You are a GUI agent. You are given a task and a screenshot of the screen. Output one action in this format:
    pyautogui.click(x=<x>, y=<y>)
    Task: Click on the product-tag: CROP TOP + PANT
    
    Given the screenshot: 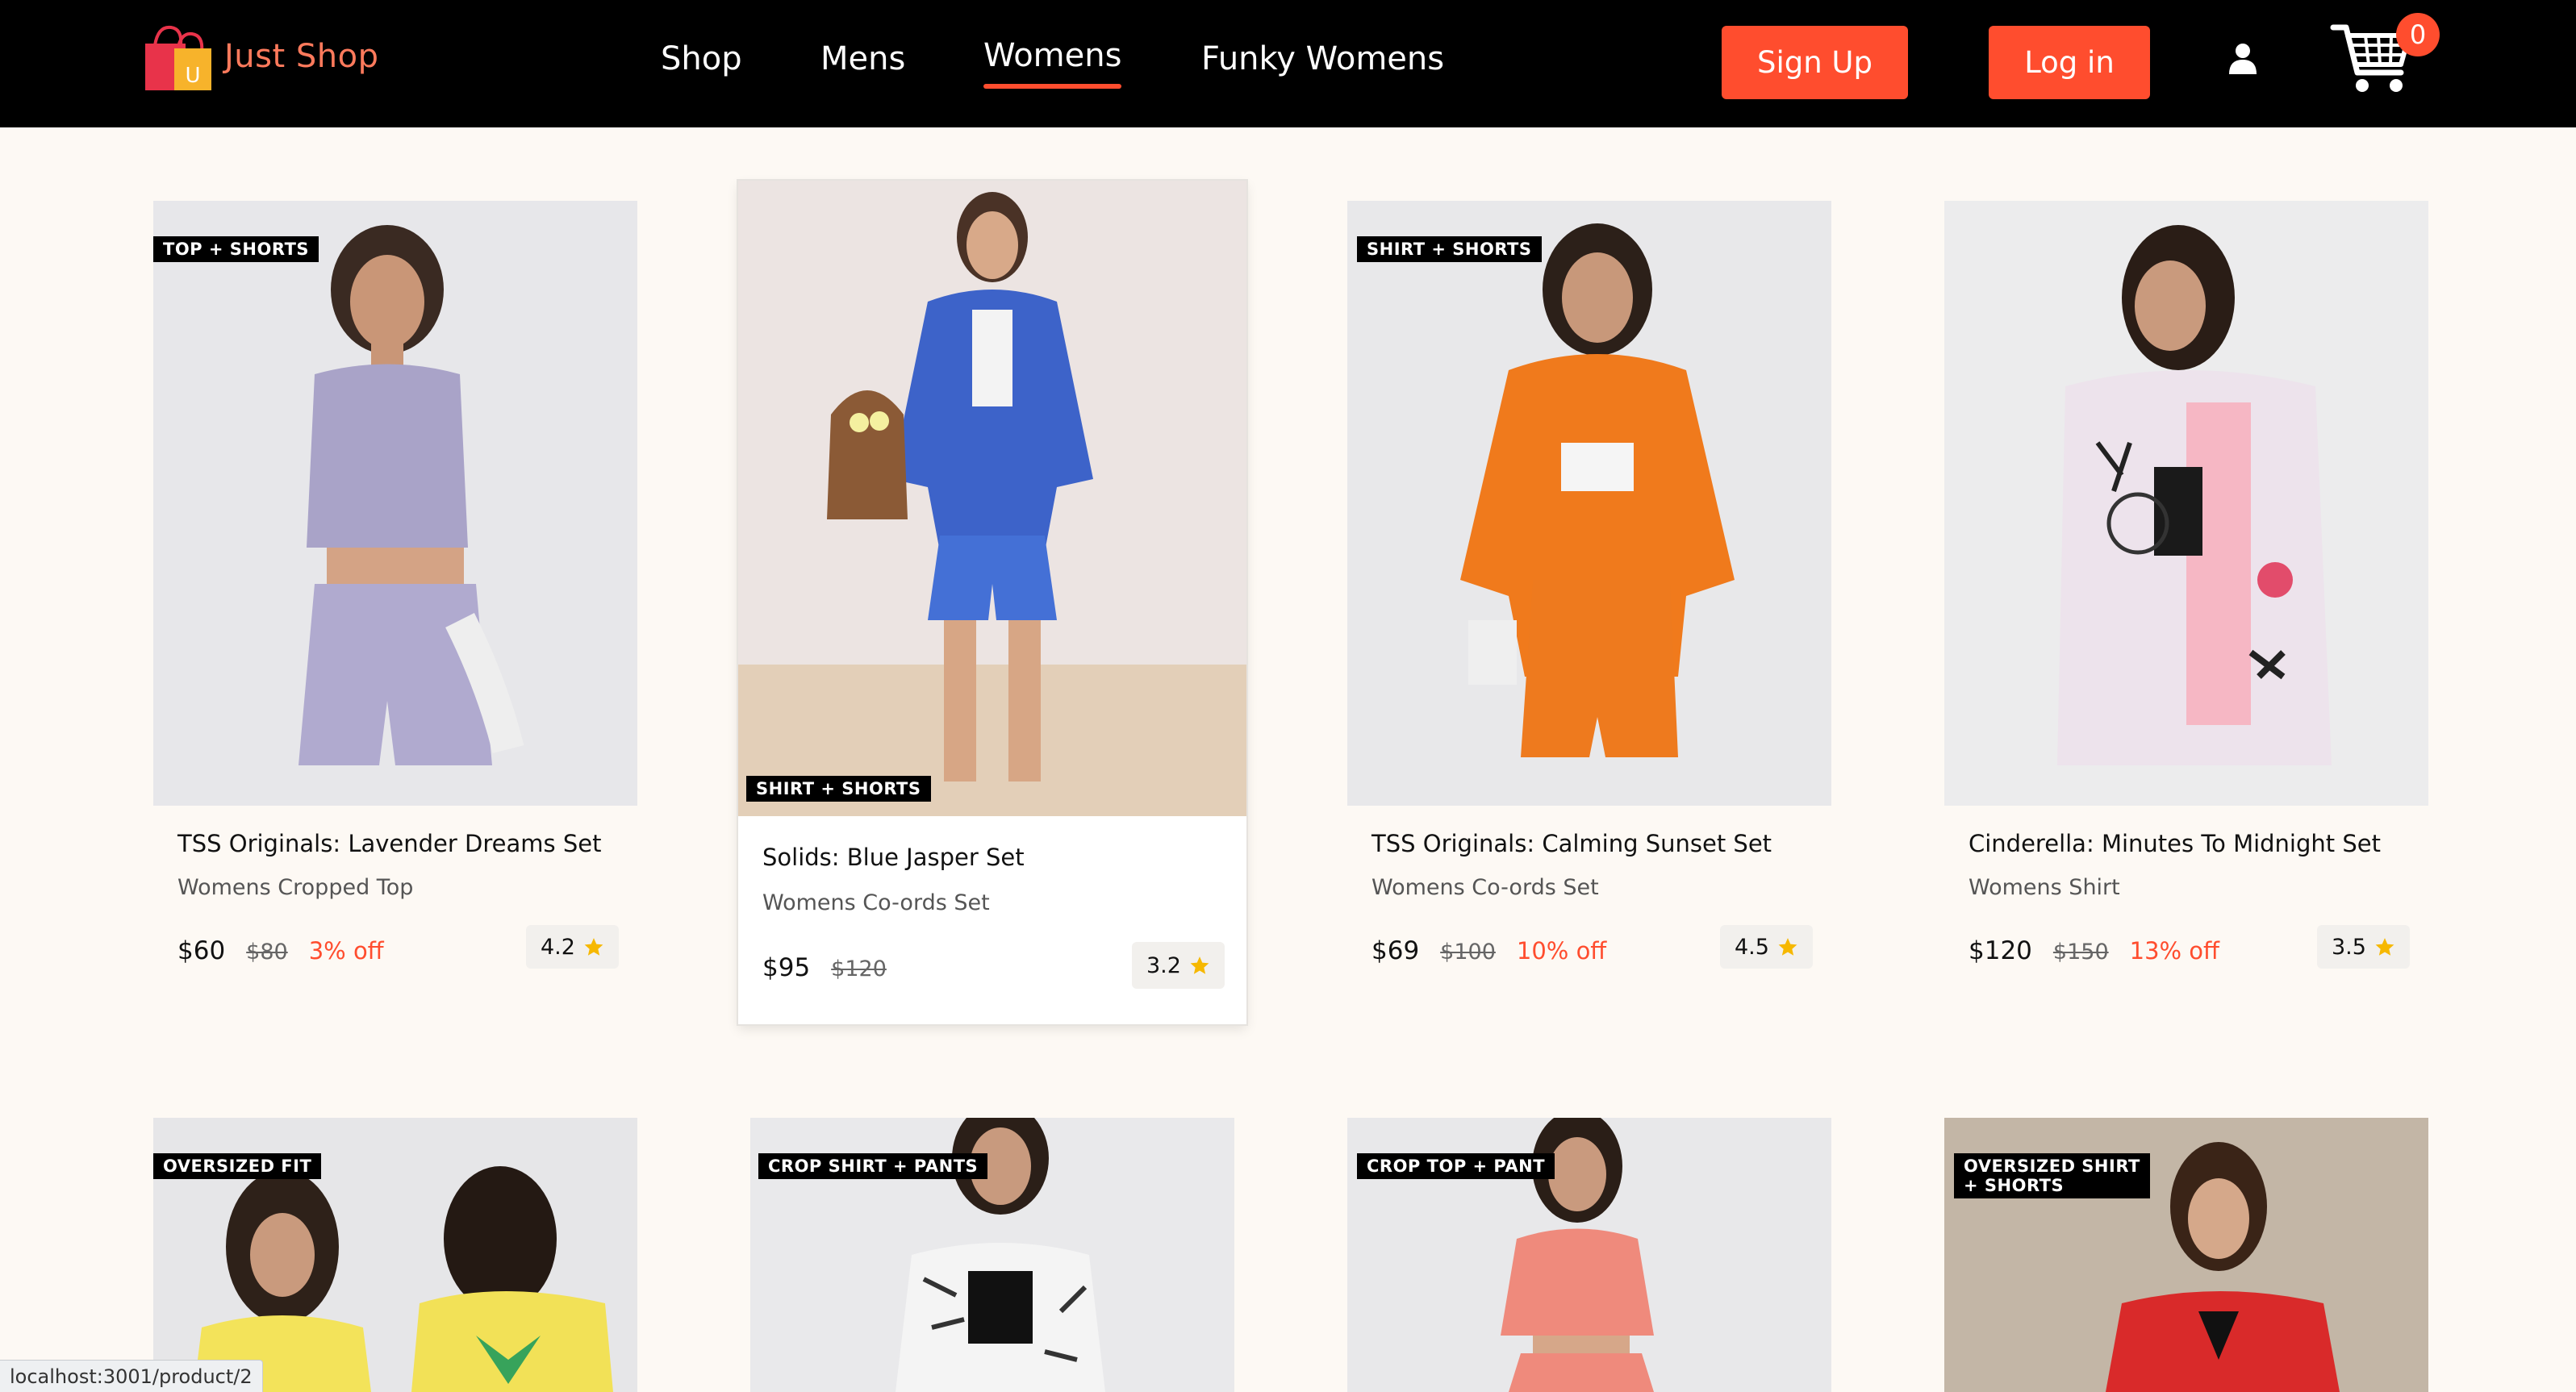 What is the action you would take?
    pyautogui.click(x=1456, y=1166)
    